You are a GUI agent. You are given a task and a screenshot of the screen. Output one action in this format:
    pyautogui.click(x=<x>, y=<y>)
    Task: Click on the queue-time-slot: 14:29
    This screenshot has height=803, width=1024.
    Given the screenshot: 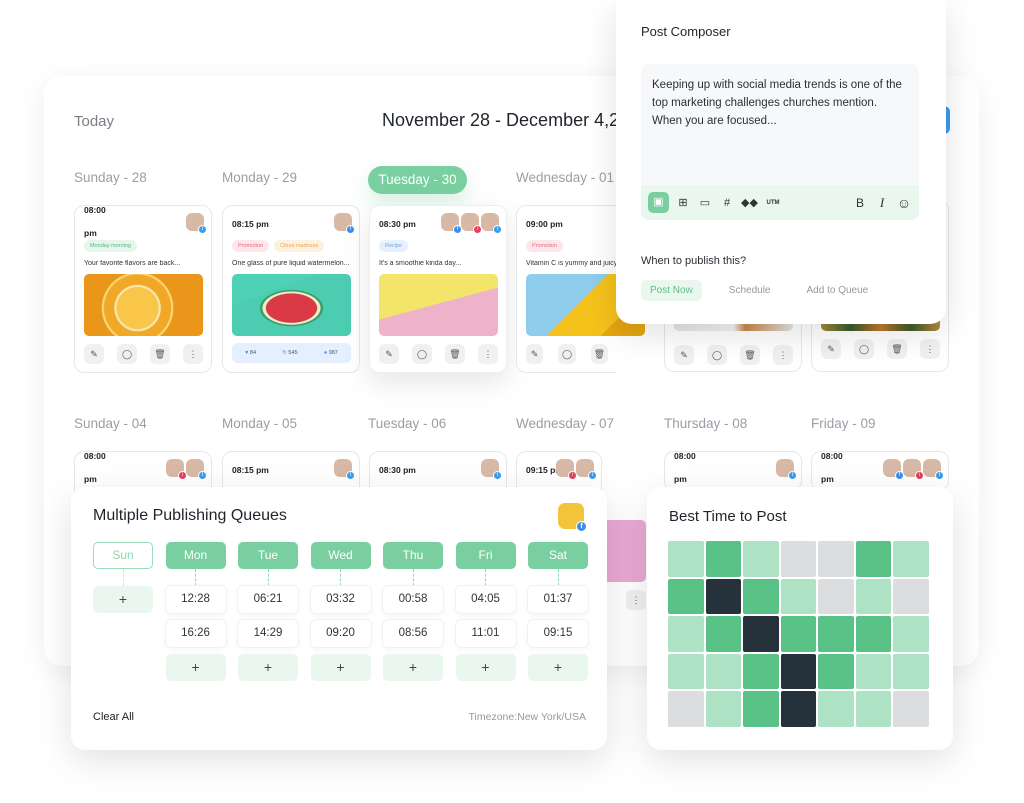 What is the action you would take?
    pyautogui.click(x=268, y=633)
    